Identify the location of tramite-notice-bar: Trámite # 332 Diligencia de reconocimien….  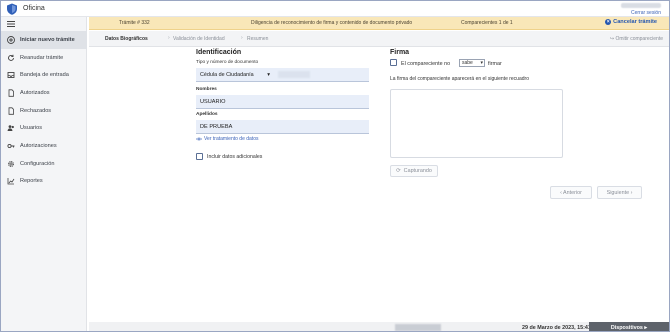
(379, 23).